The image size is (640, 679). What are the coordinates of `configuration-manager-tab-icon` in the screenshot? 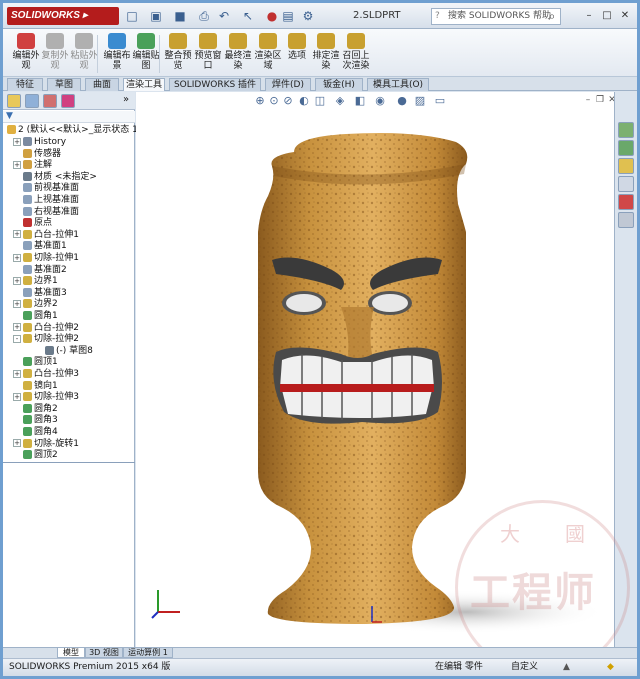 It's located at (50, 101).